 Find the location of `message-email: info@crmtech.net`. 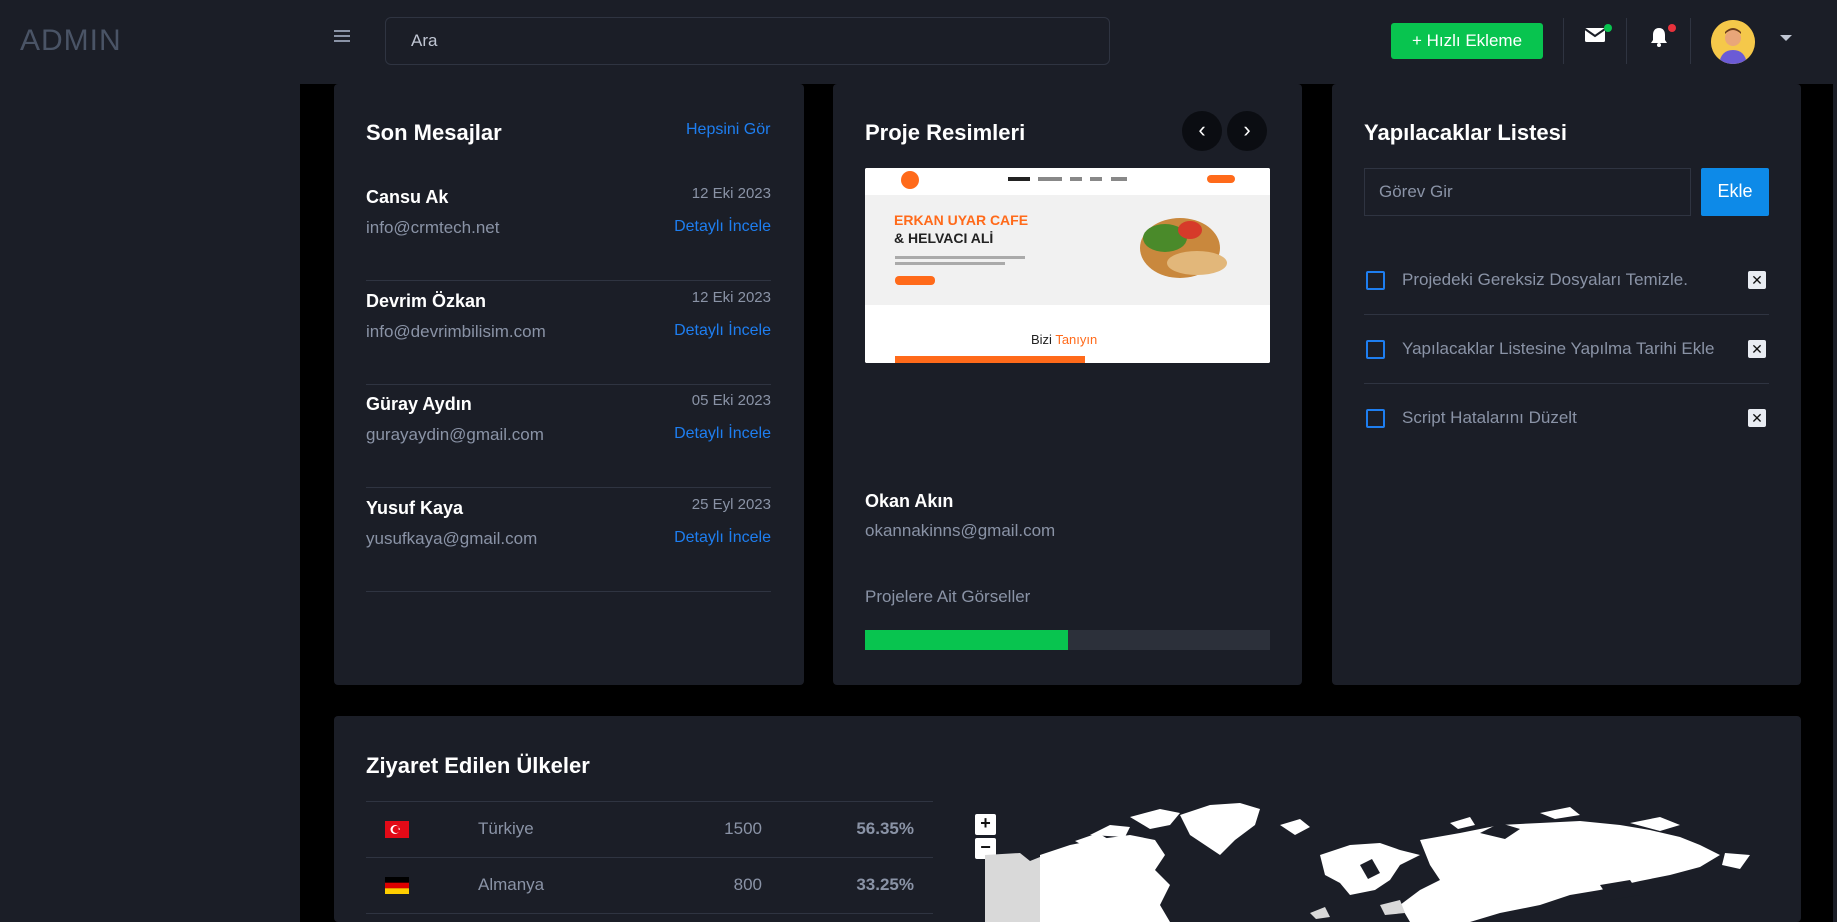

message-email: info@crmtech.net is located at coordinates (433, 227).